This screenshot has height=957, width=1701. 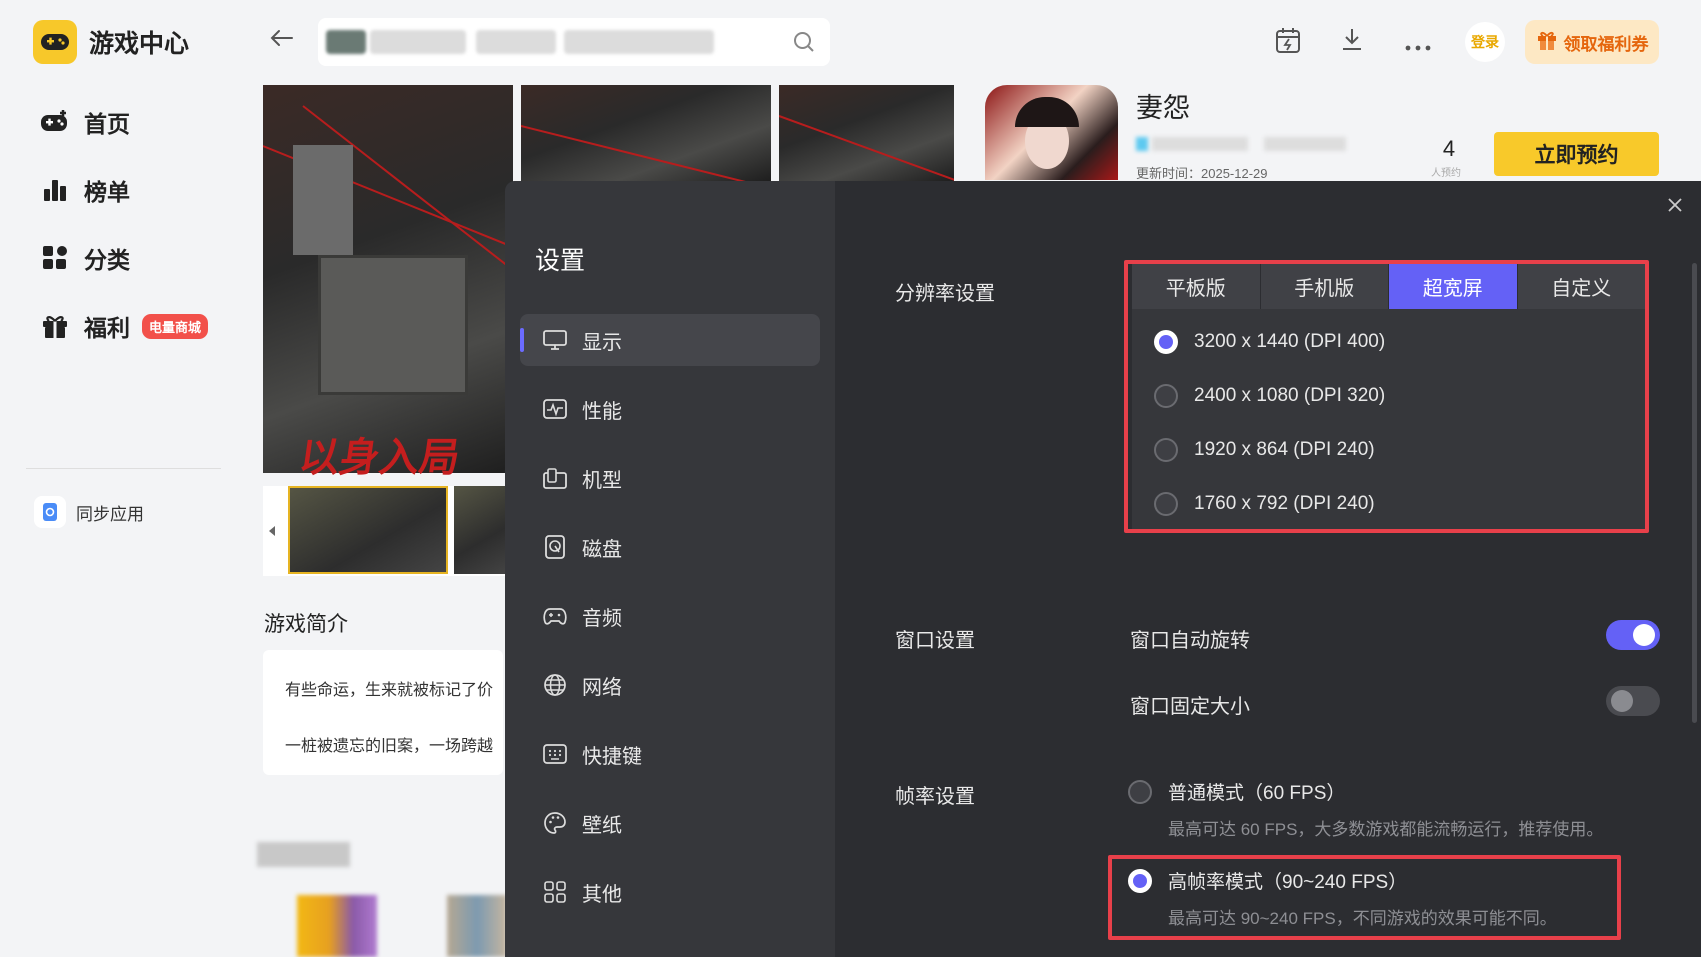 I want to click on menu-label: 音频, so click(x=602, y=618).